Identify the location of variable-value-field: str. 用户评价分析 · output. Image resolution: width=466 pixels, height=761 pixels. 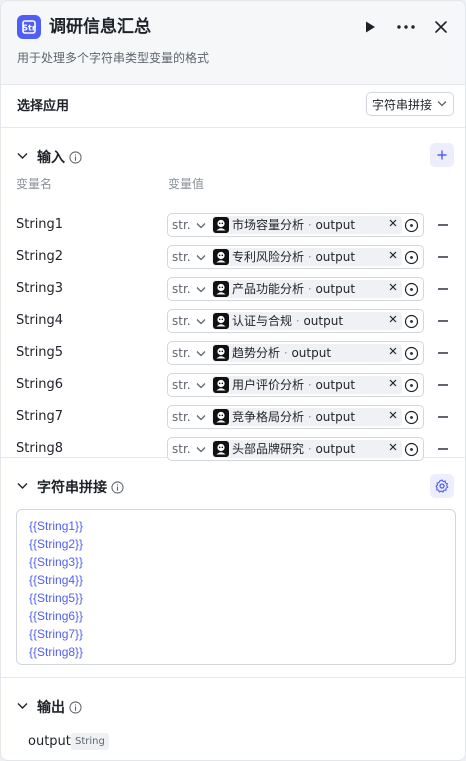
(295, 385).